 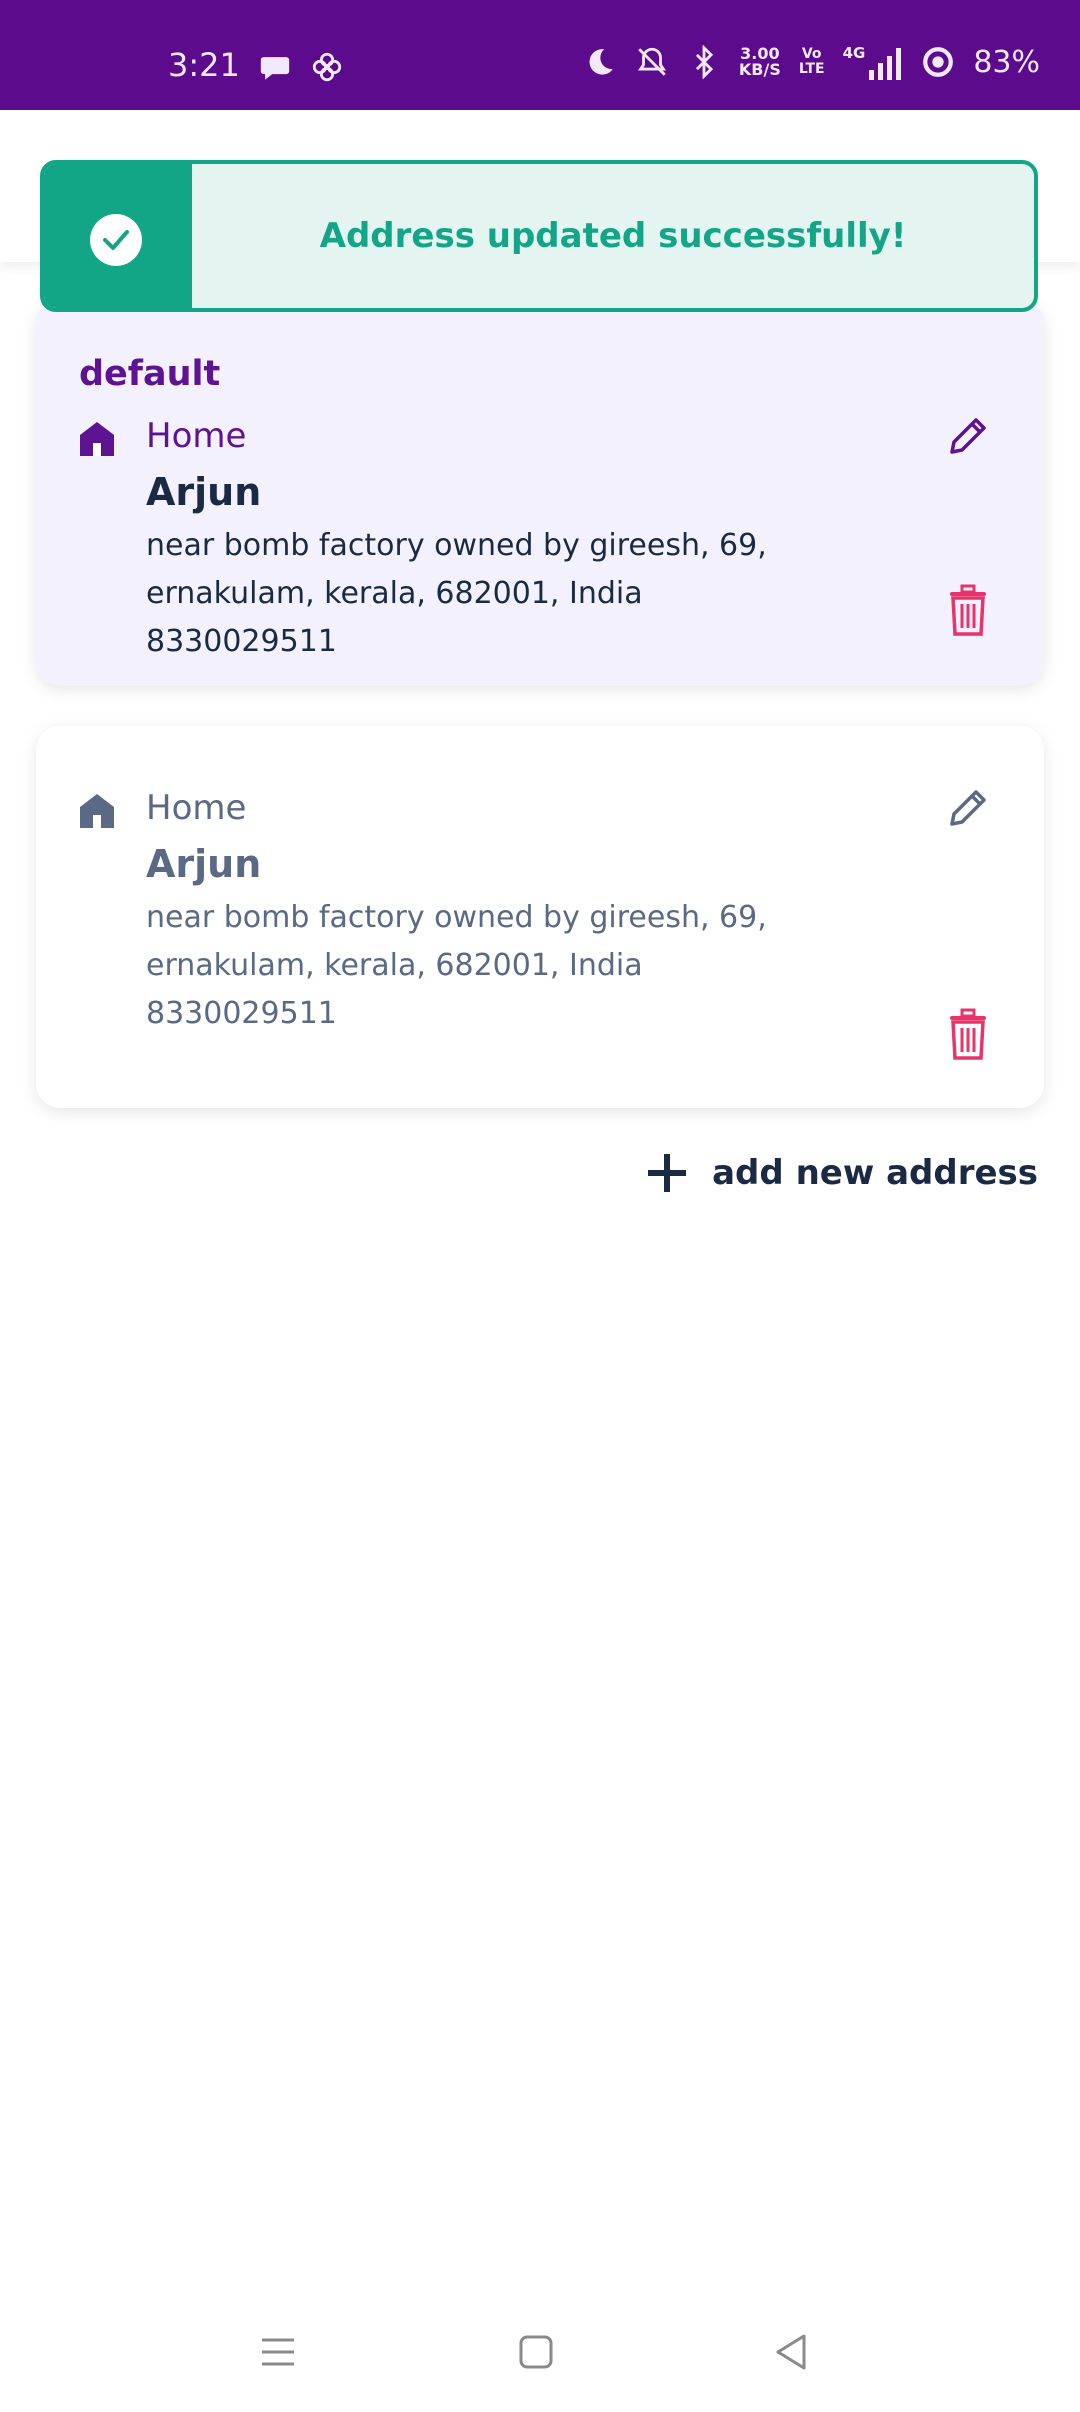 I want to click on signal-indicator: 4G, so click(x=873, y=62).